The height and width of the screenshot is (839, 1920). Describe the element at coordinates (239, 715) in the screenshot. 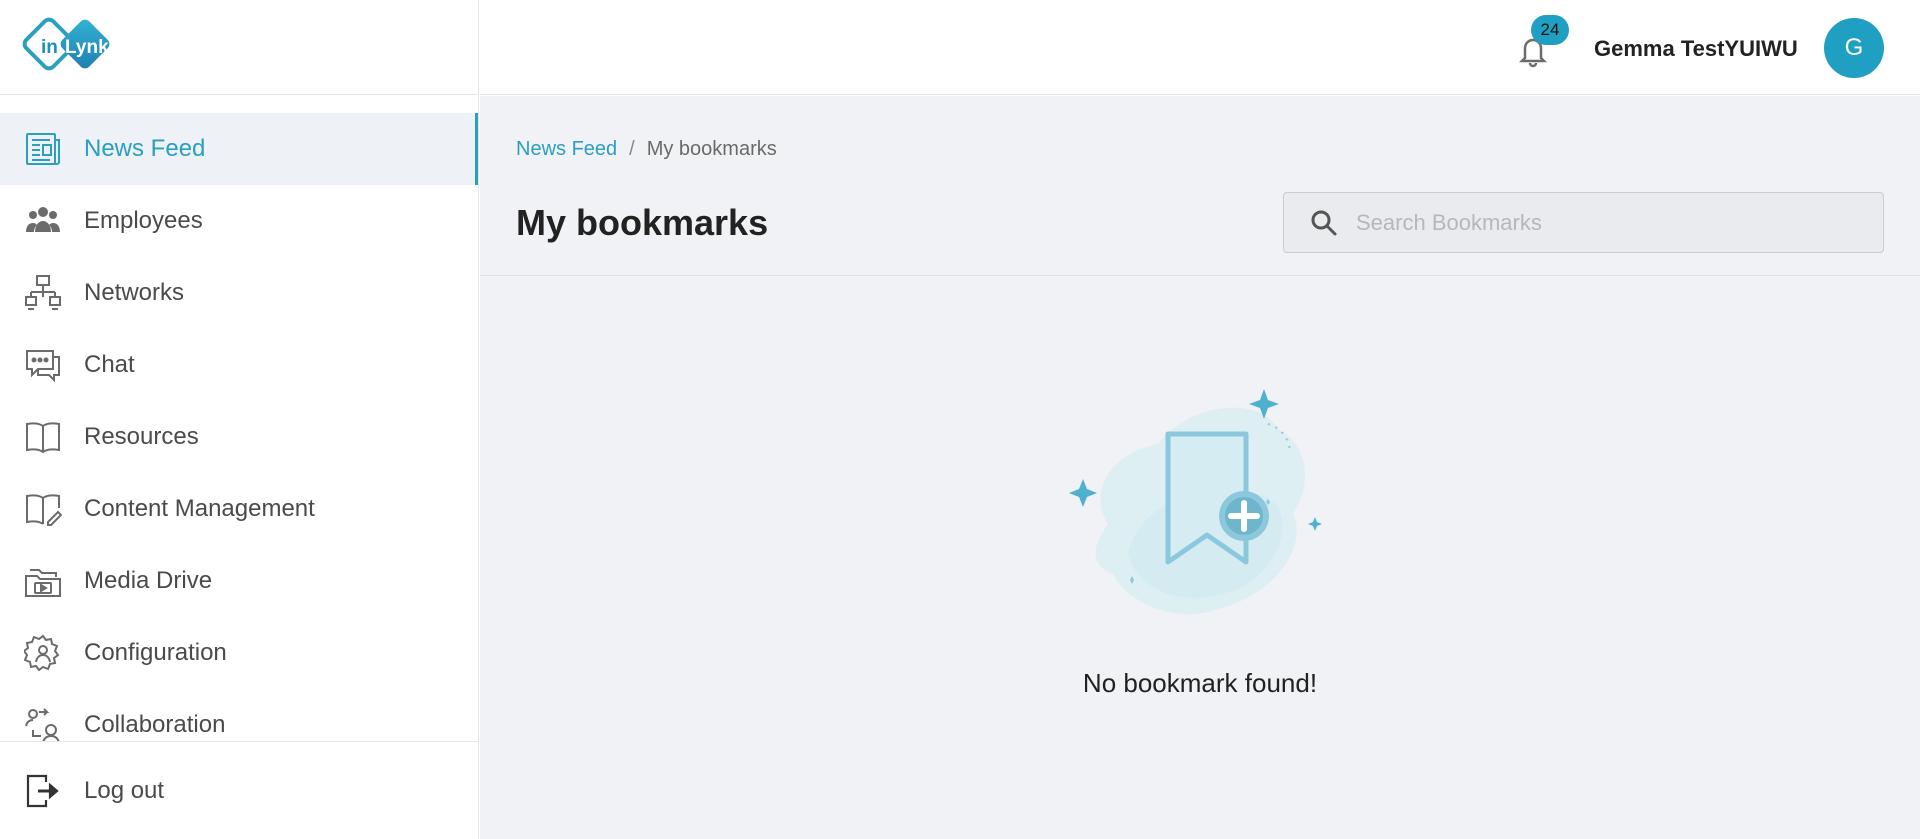

I see `sidebar-item-collaboration: Collaboration` at that location.